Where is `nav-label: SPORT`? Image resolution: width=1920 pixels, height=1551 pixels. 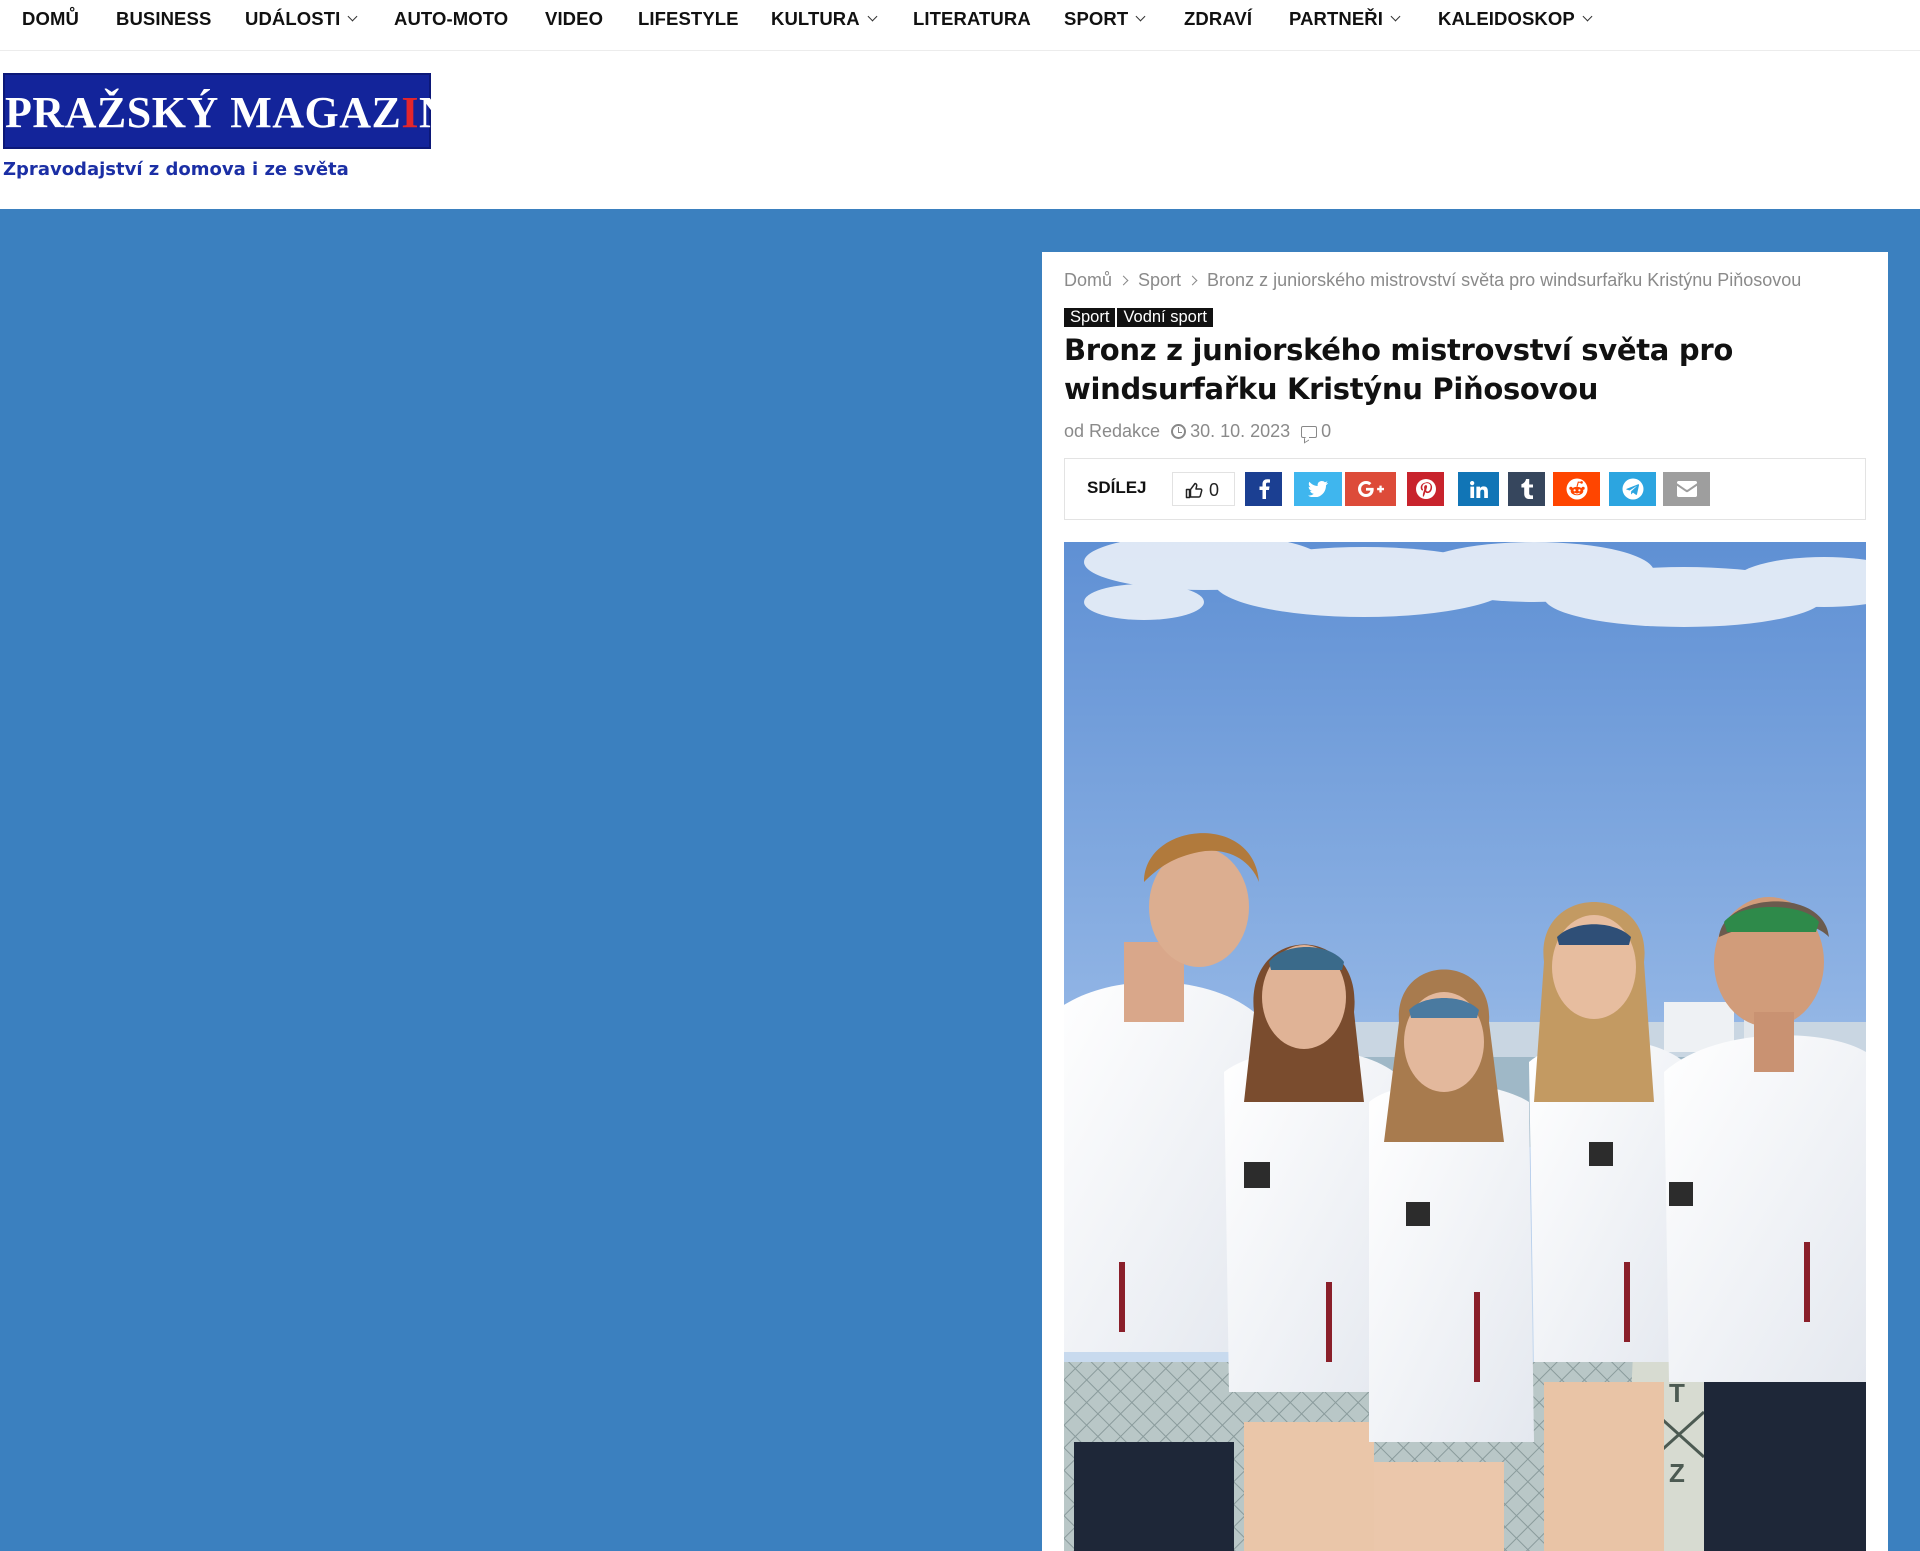
nav-label: SPORT is located at coordinates (1096, 18).